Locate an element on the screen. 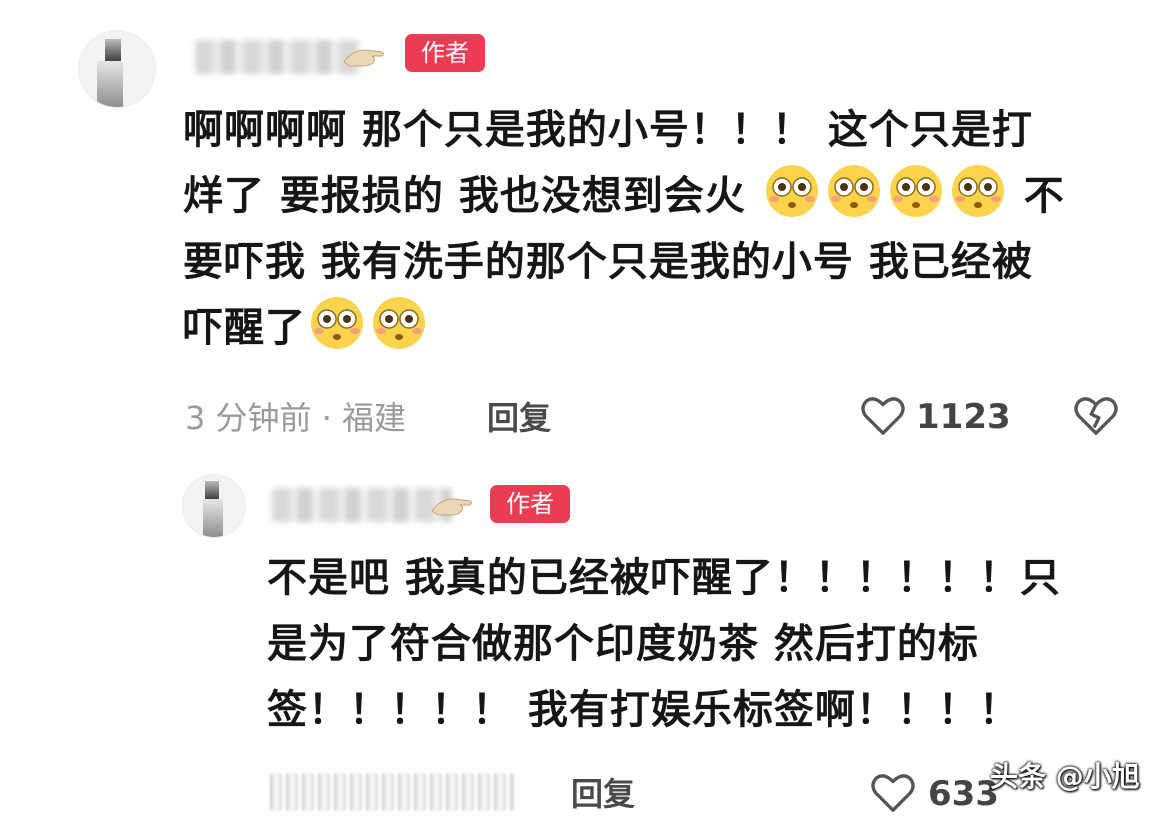 The width and height of the screenshot is (1170, 817). like-button: 633 is located at coordinates (940, 793).